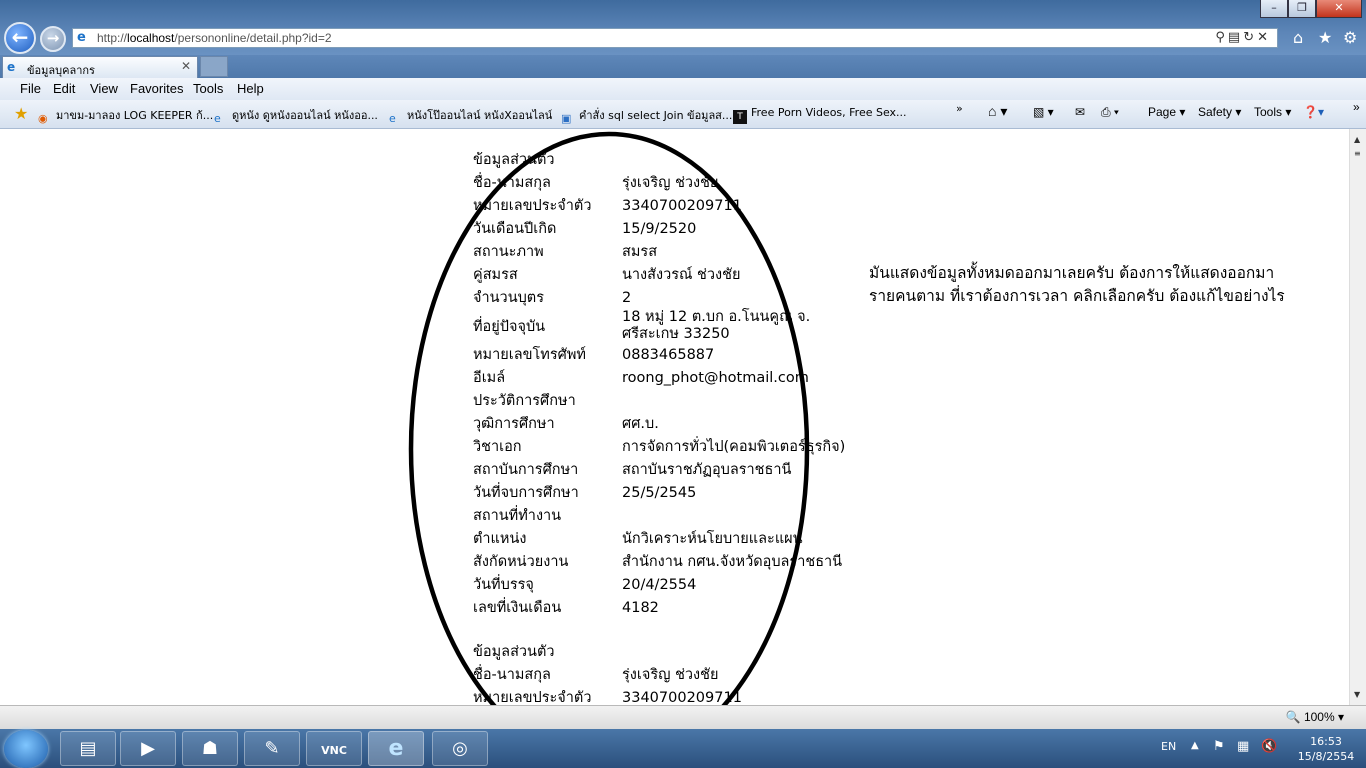 The width and height of the screenshot is (1366, 768). I want to click on tab-title: ข้อมูลบุคลากร, so click(61, 70).